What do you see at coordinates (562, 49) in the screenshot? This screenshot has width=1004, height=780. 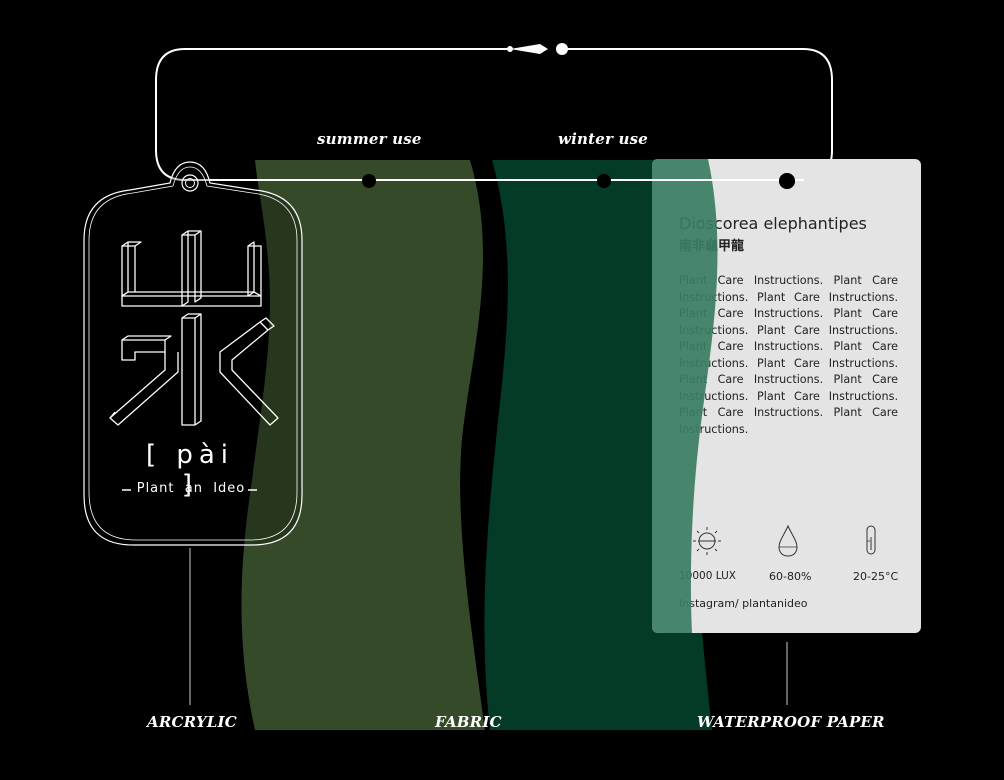 I see `loop-bead` at bounding box center [562, 49].